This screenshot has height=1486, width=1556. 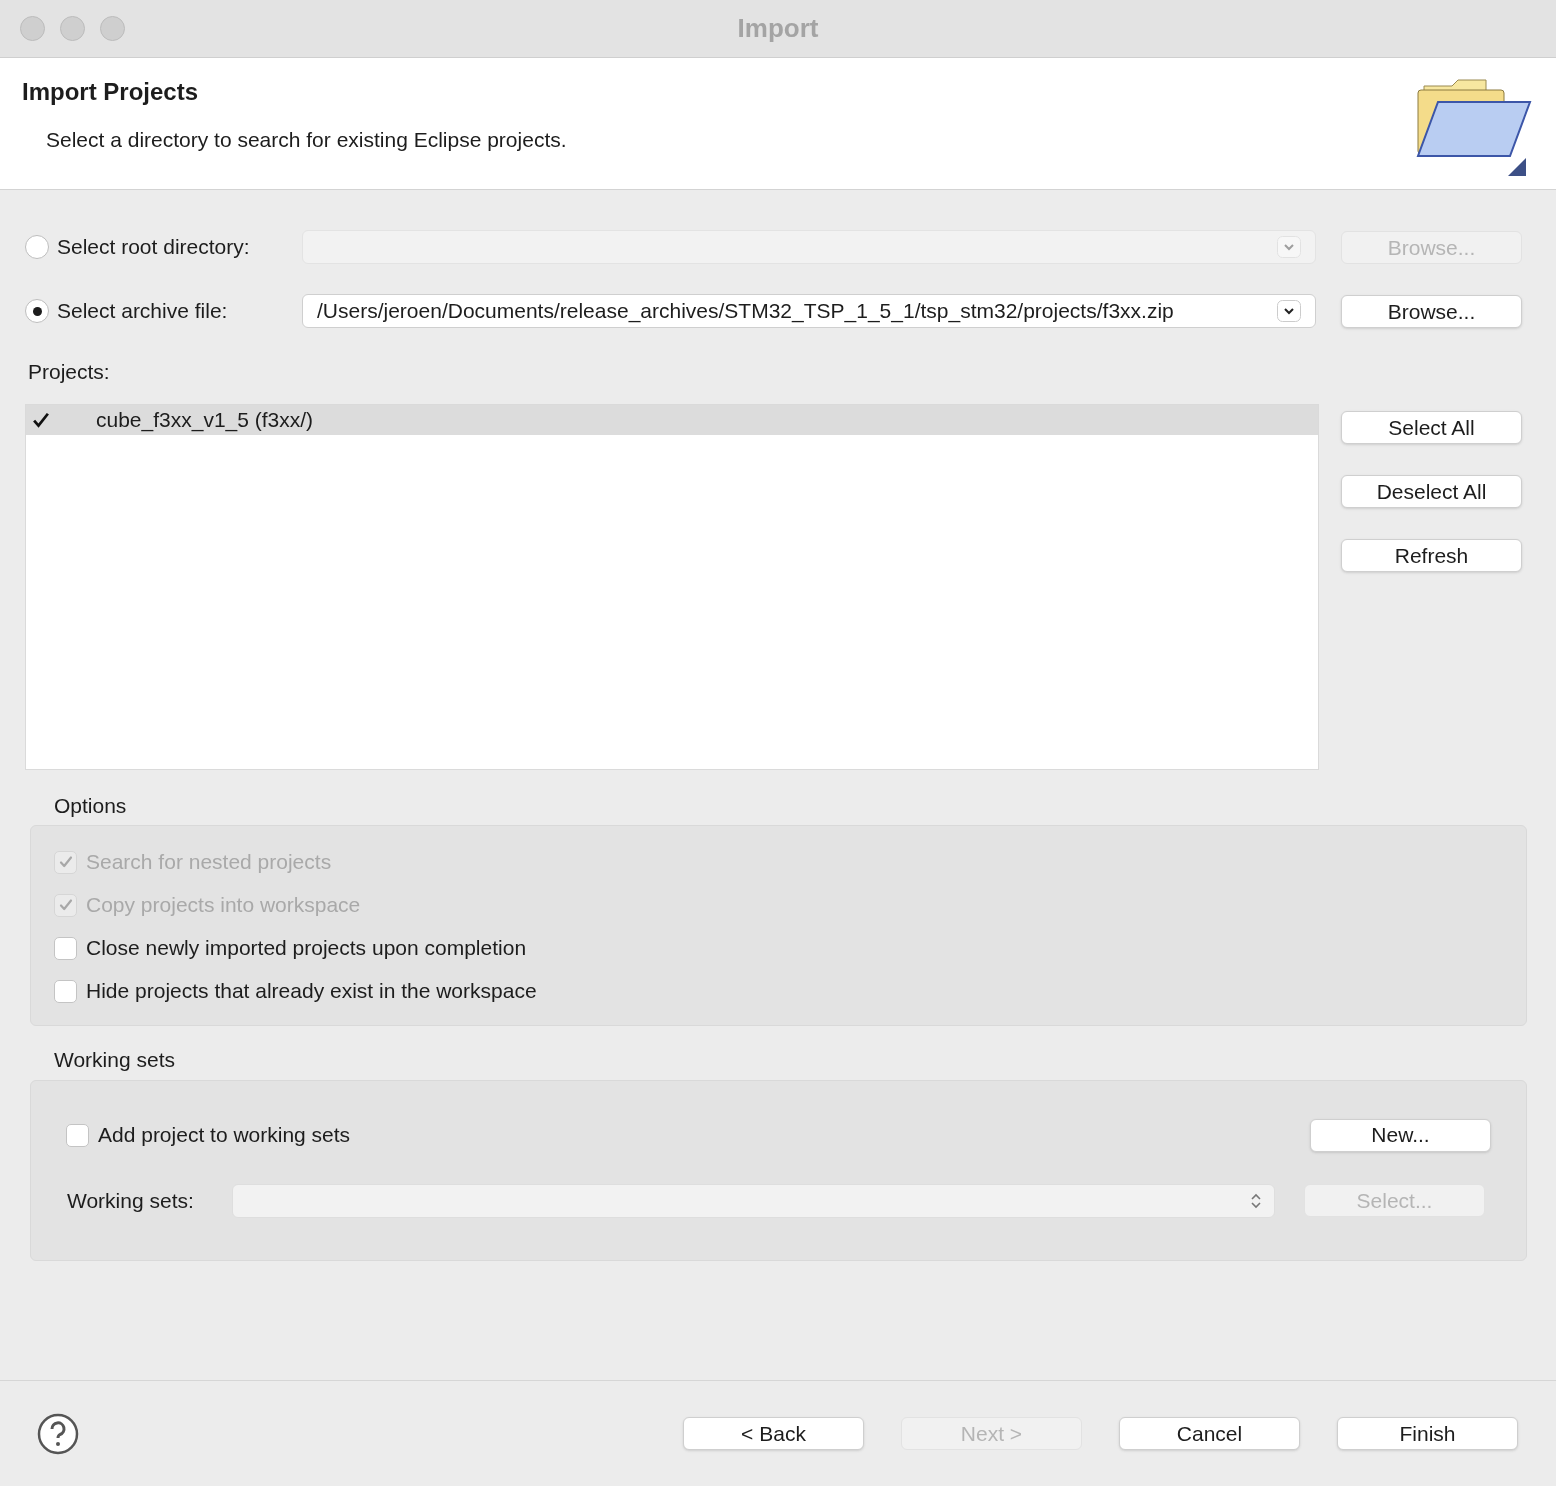 I want to click on group-title: Working sets, so click(x=114, y=1060).